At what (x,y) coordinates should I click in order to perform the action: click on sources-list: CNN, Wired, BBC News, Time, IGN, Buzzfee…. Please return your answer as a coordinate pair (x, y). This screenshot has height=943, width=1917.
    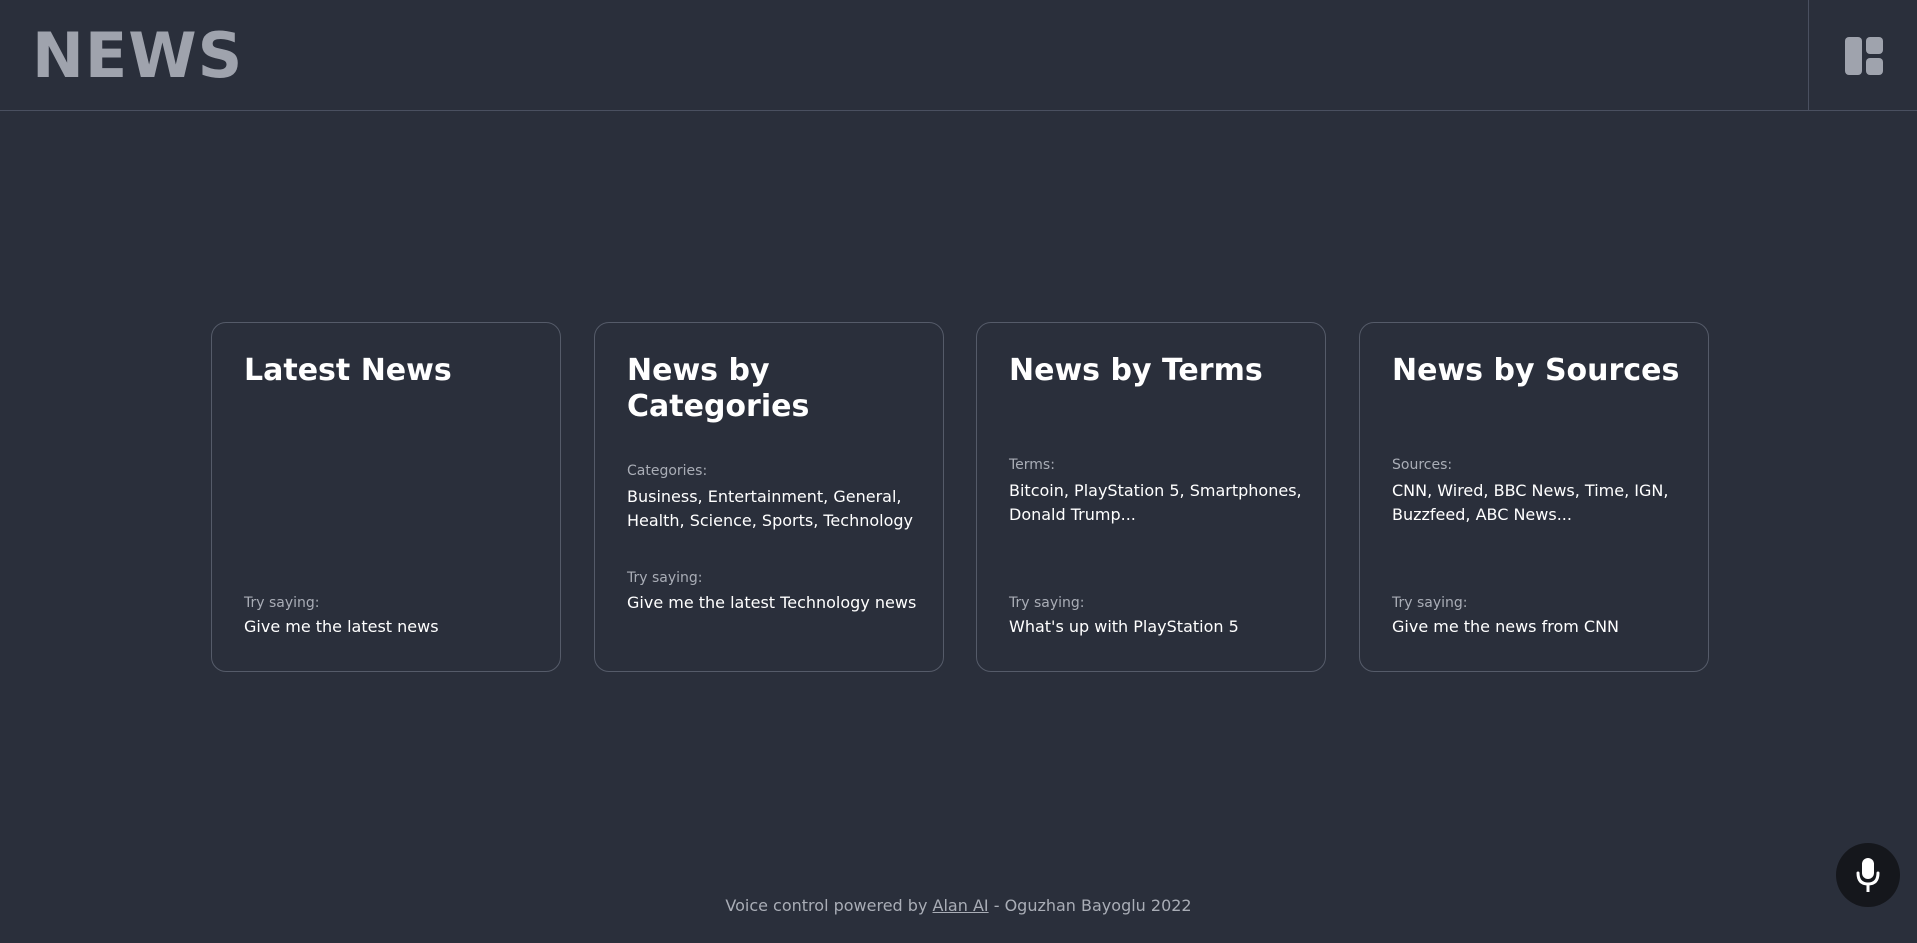
    Looking at the image, I should click on (1530, 502).